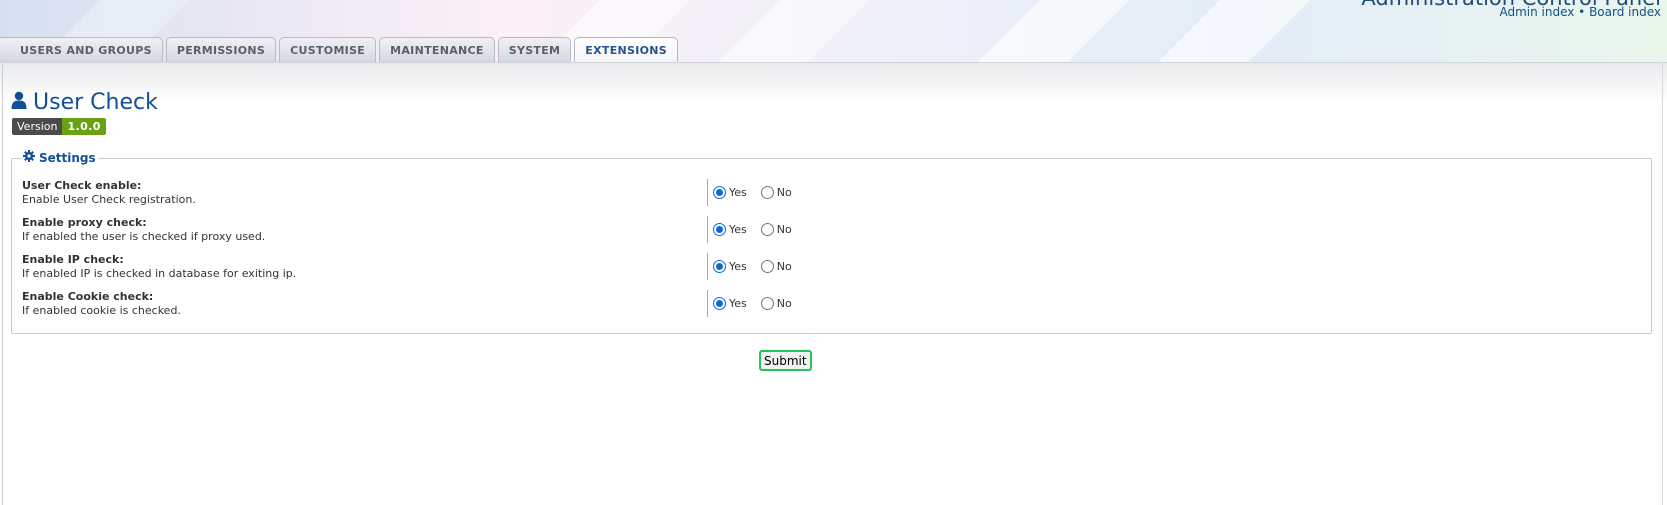 The height and width of the screenshot is (505, 1667). Describe the element at coordinates (82, 185) in the screenshot. I see `setting-term: User Check enable:` at that location.